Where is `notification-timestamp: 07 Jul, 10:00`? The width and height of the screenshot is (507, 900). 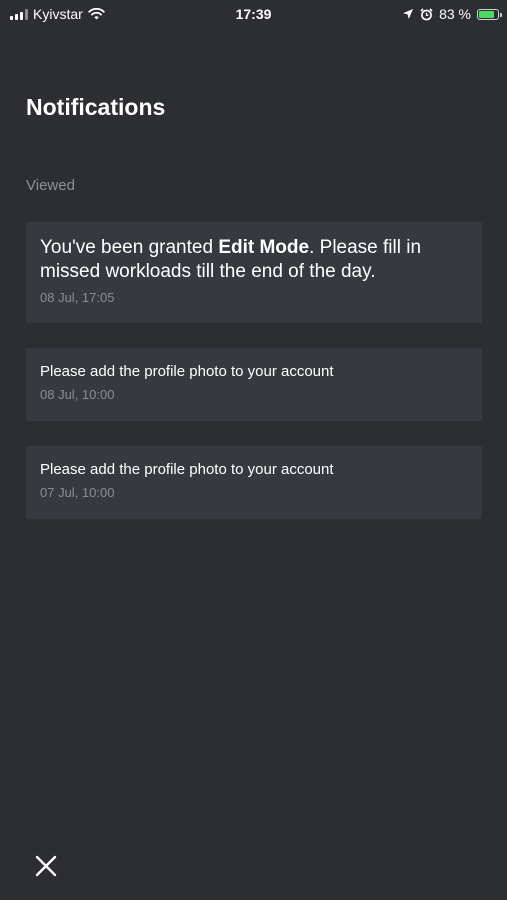 notification-timestamp: 07 Jul, 10:00 is located at coordinates (77, 492).